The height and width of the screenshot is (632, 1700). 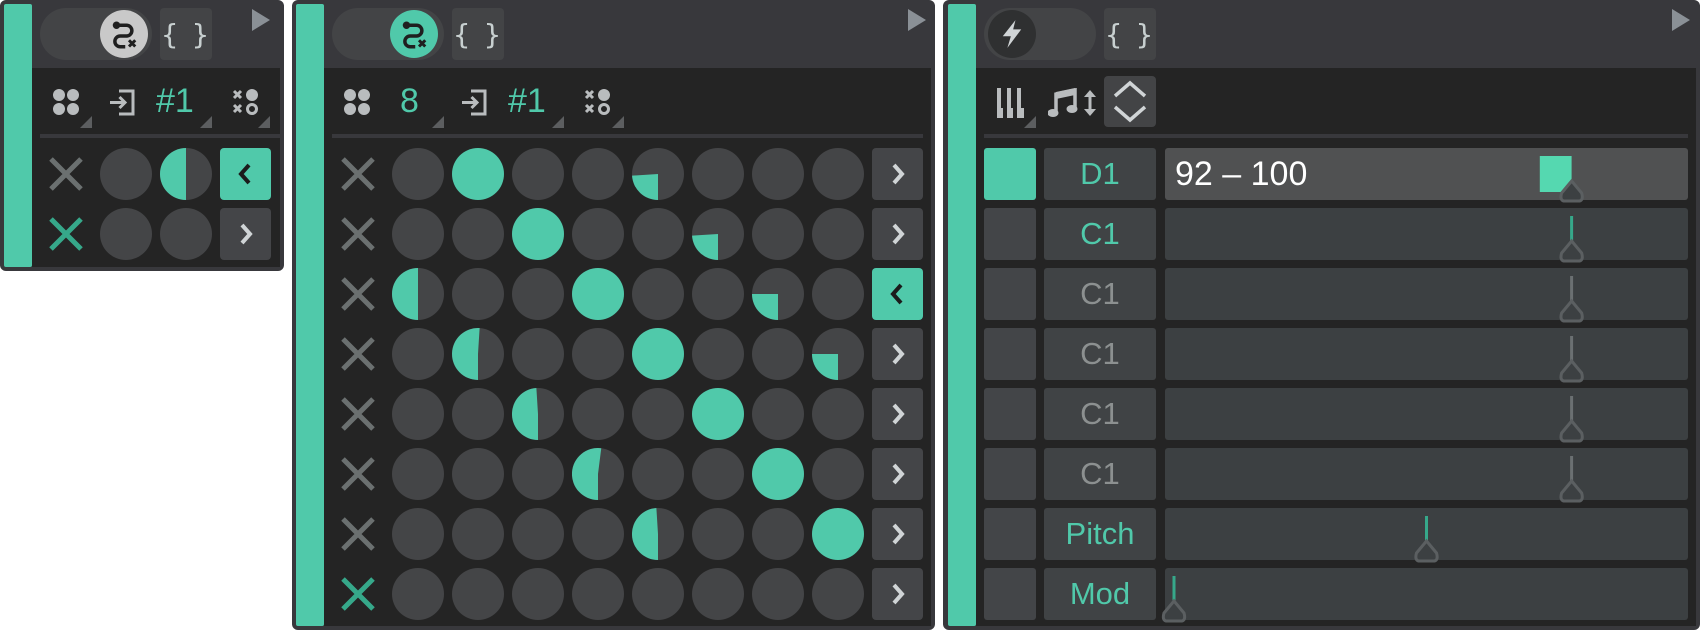 I want to click on note-up-down-icon, so click(x=1073, y=103).